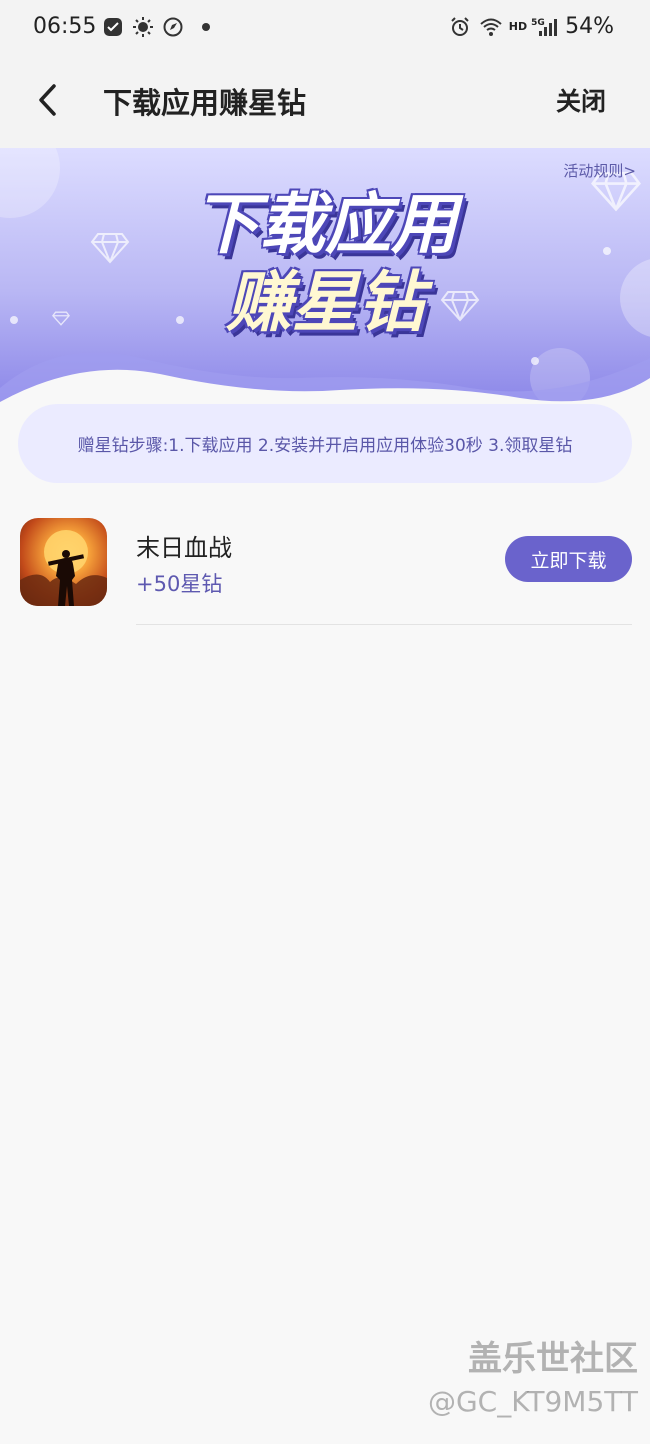 The width and height of the screenshot is (650, 1444). I want to click on download-now-button: 立即下载, so click(568, 559).